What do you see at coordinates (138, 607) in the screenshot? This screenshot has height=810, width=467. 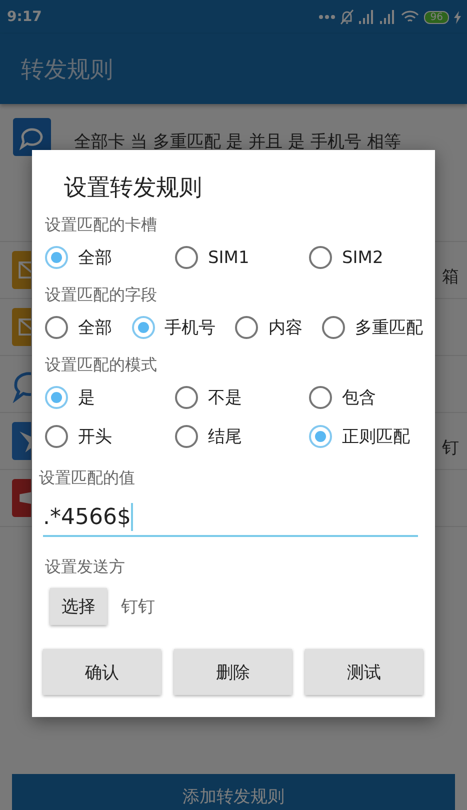 I see `sender-value: 钉钉` at bounding box center [138, 607].